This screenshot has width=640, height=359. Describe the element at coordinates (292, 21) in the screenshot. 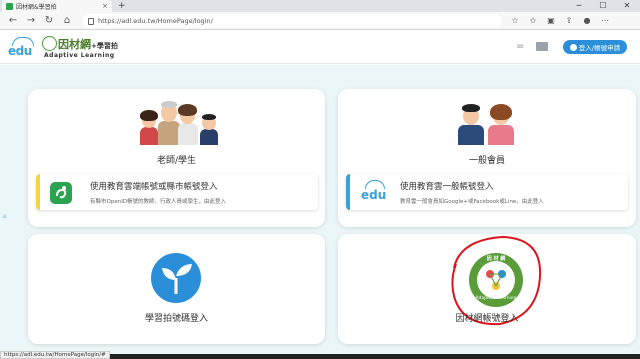

I see `address-bar: https://adl.edu.tw/HomePage/login/` at that location.